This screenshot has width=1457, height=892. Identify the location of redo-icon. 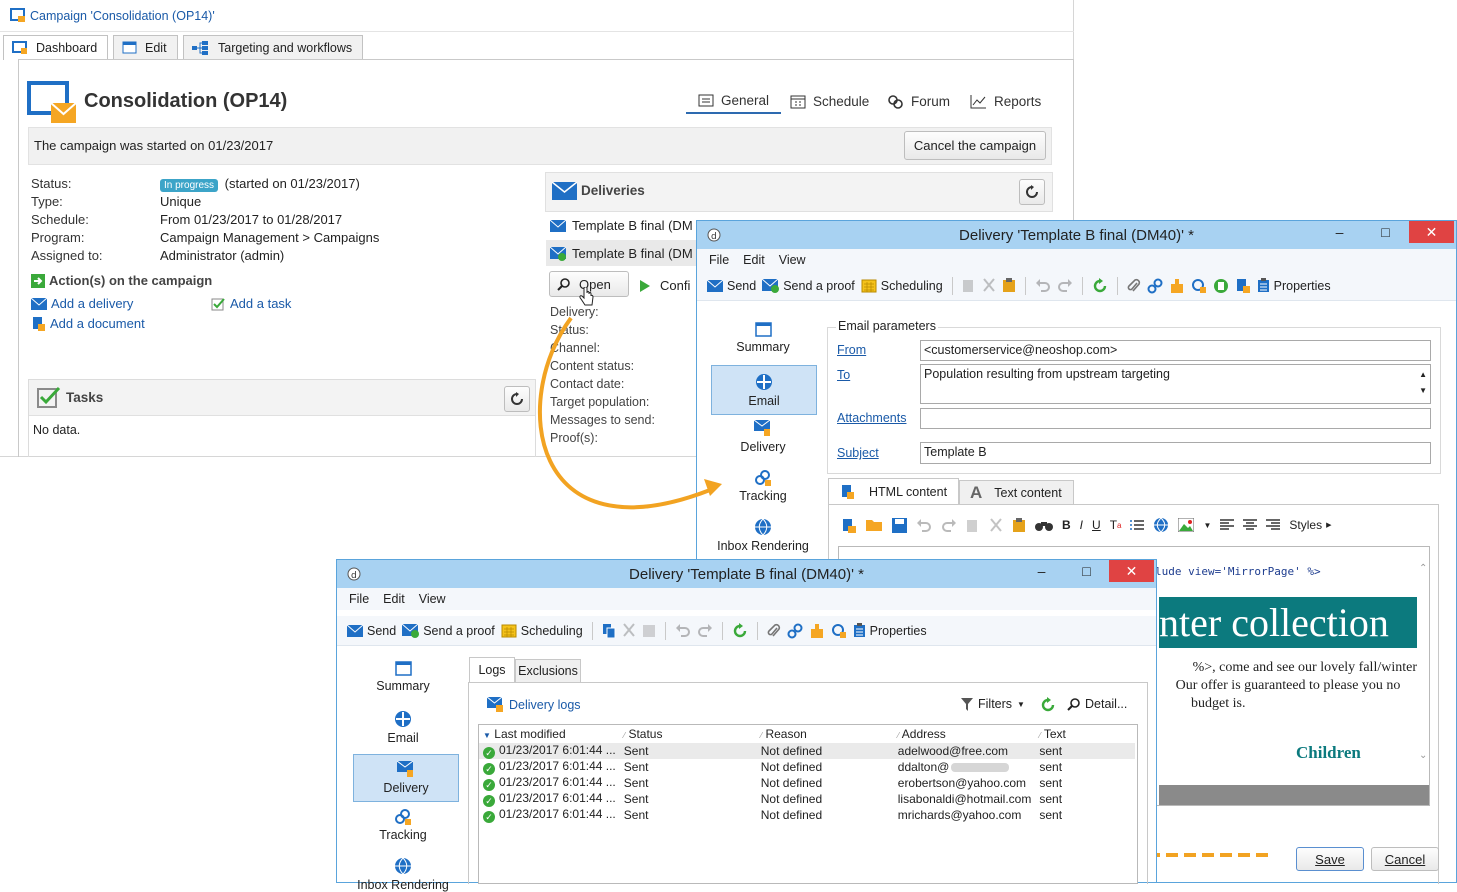
(949, 525).